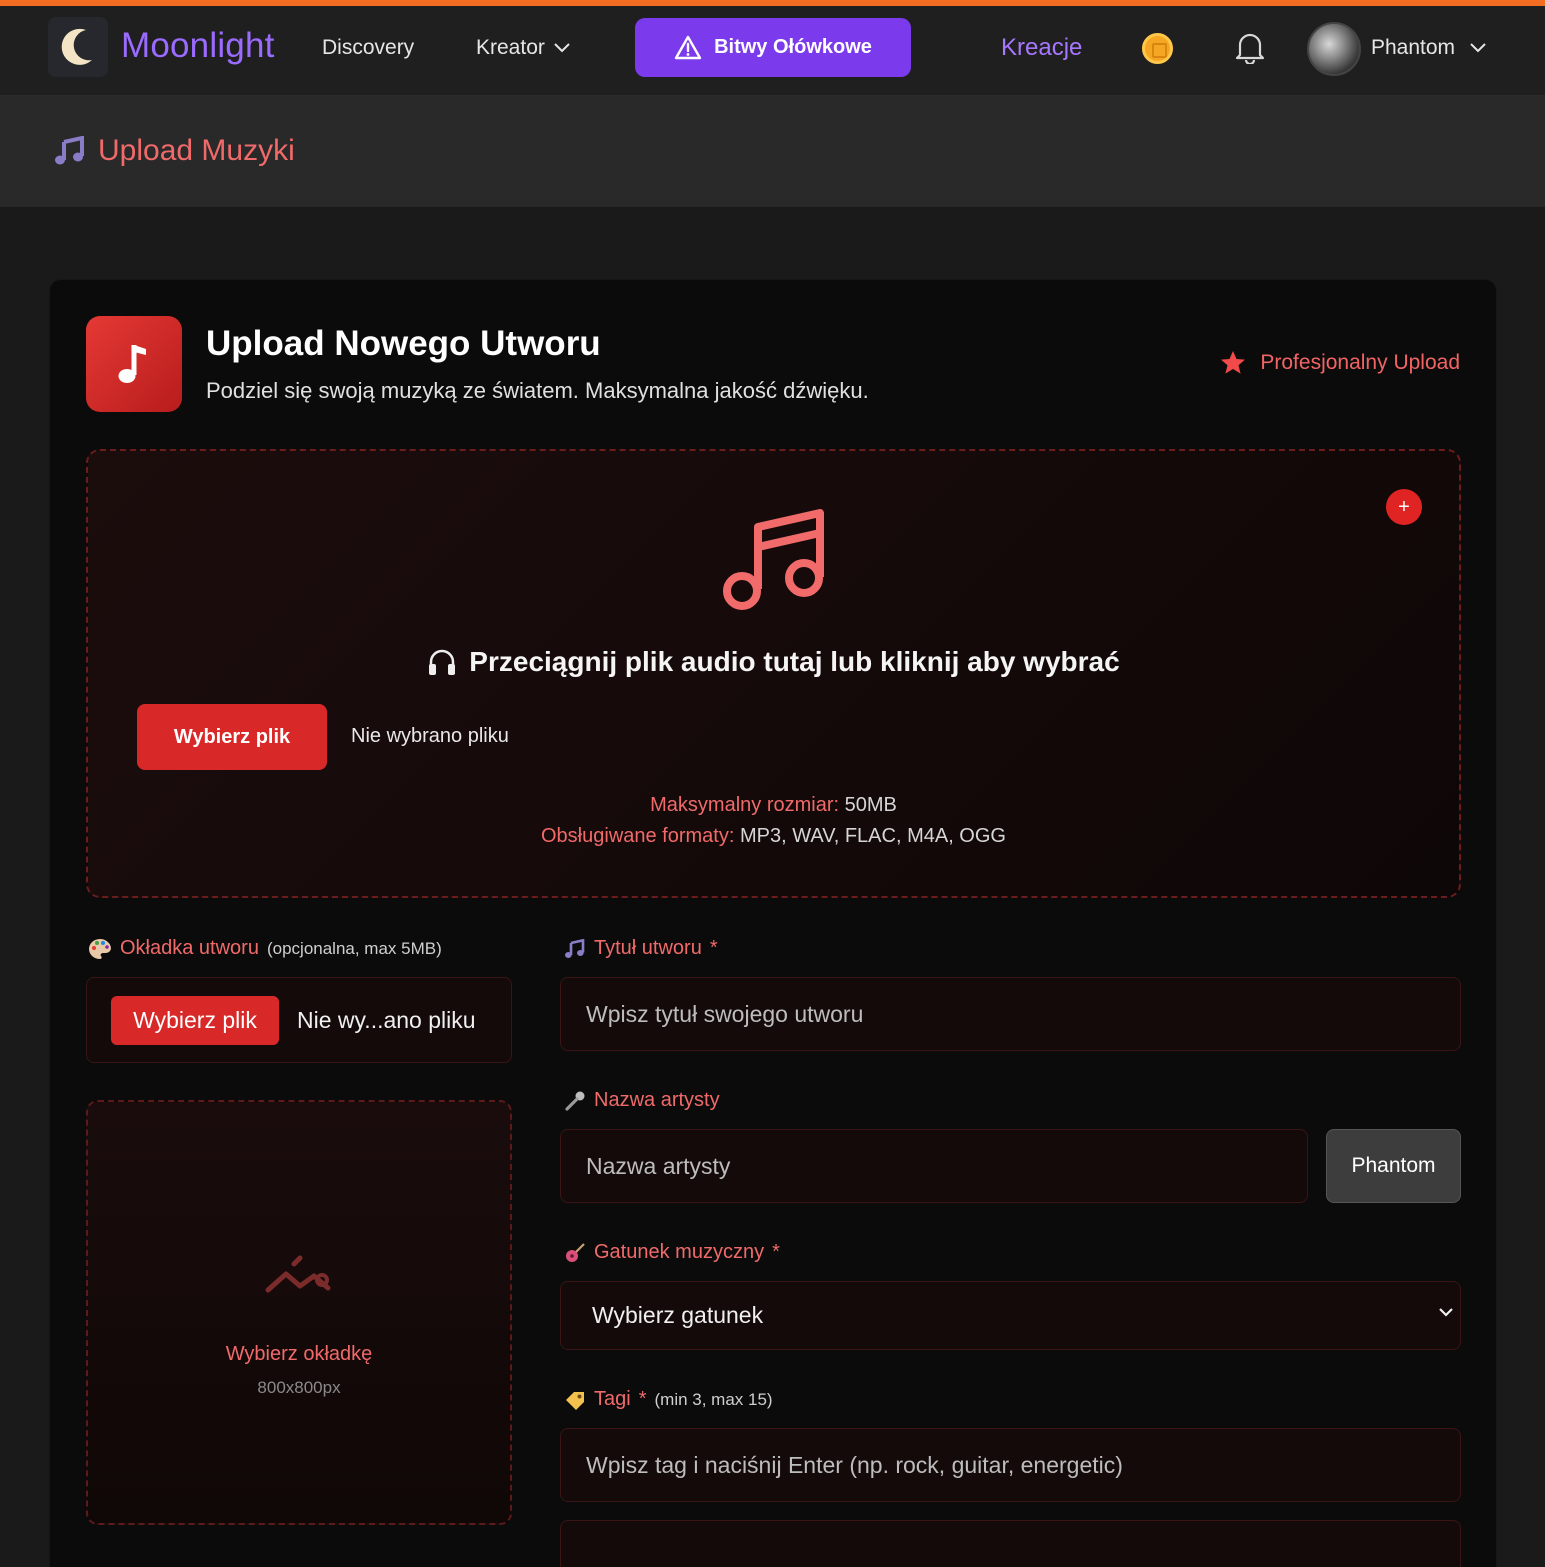  Describe the element at coordinates (442, 662) in the screenshot. I see `headphones-icon` at that location.